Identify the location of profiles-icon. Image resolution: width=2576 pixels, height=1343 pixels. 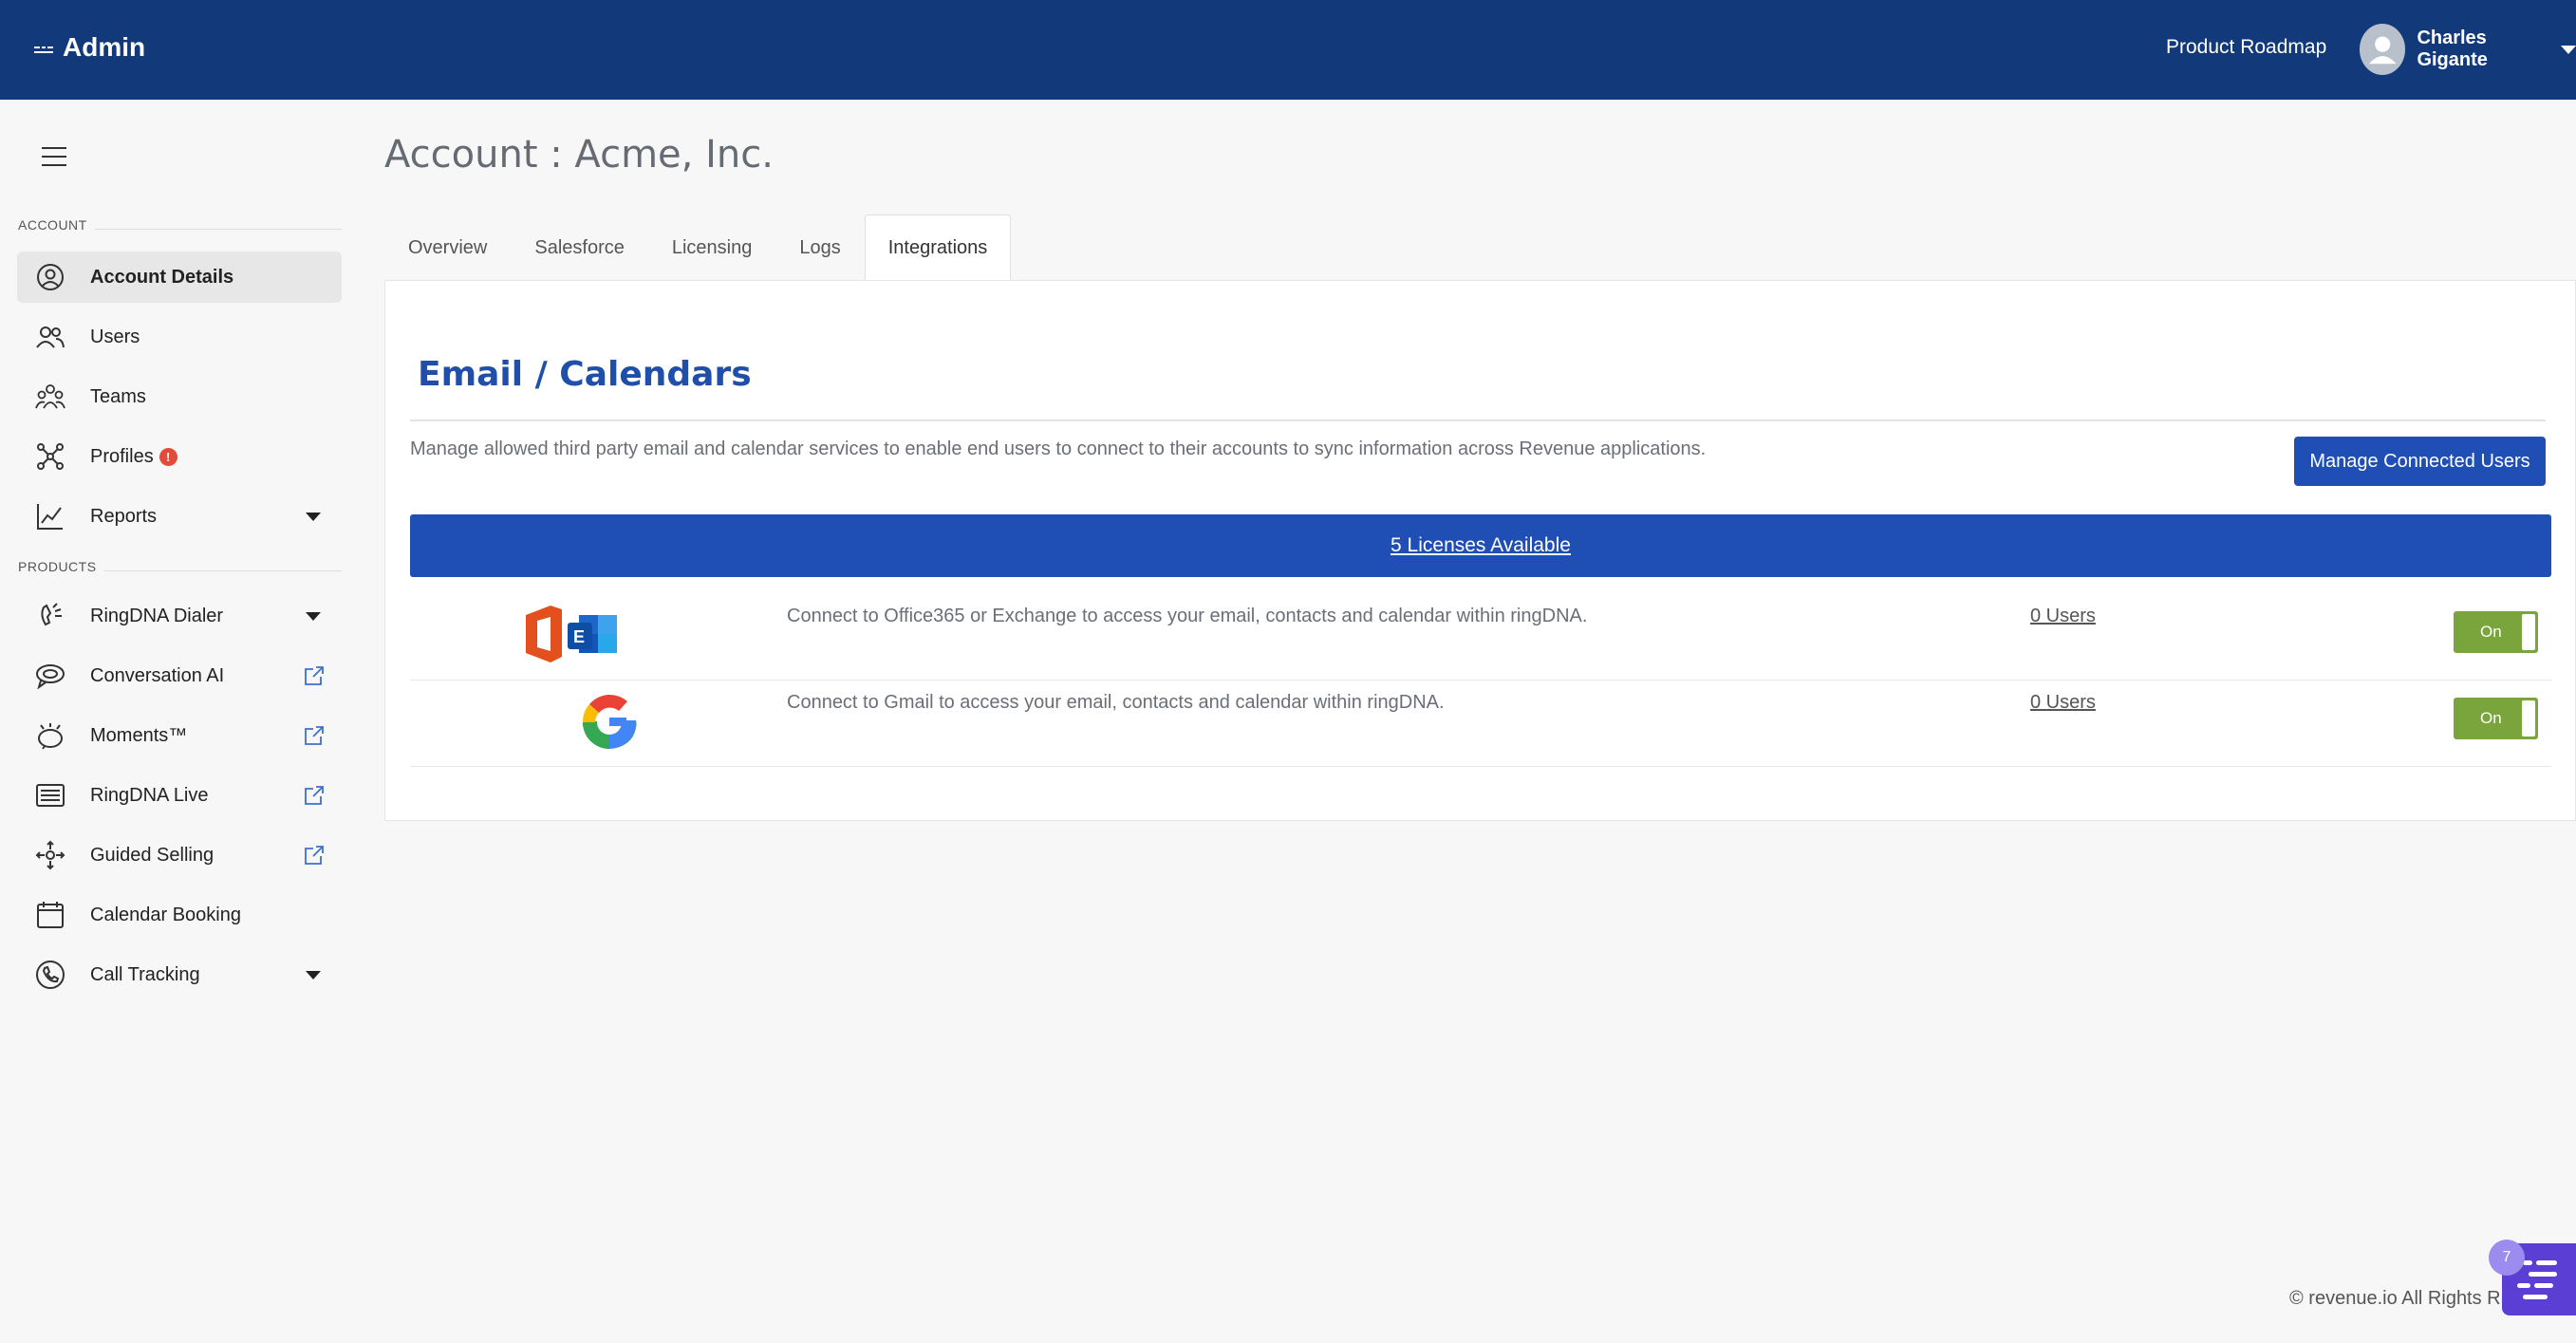
(50, 456).